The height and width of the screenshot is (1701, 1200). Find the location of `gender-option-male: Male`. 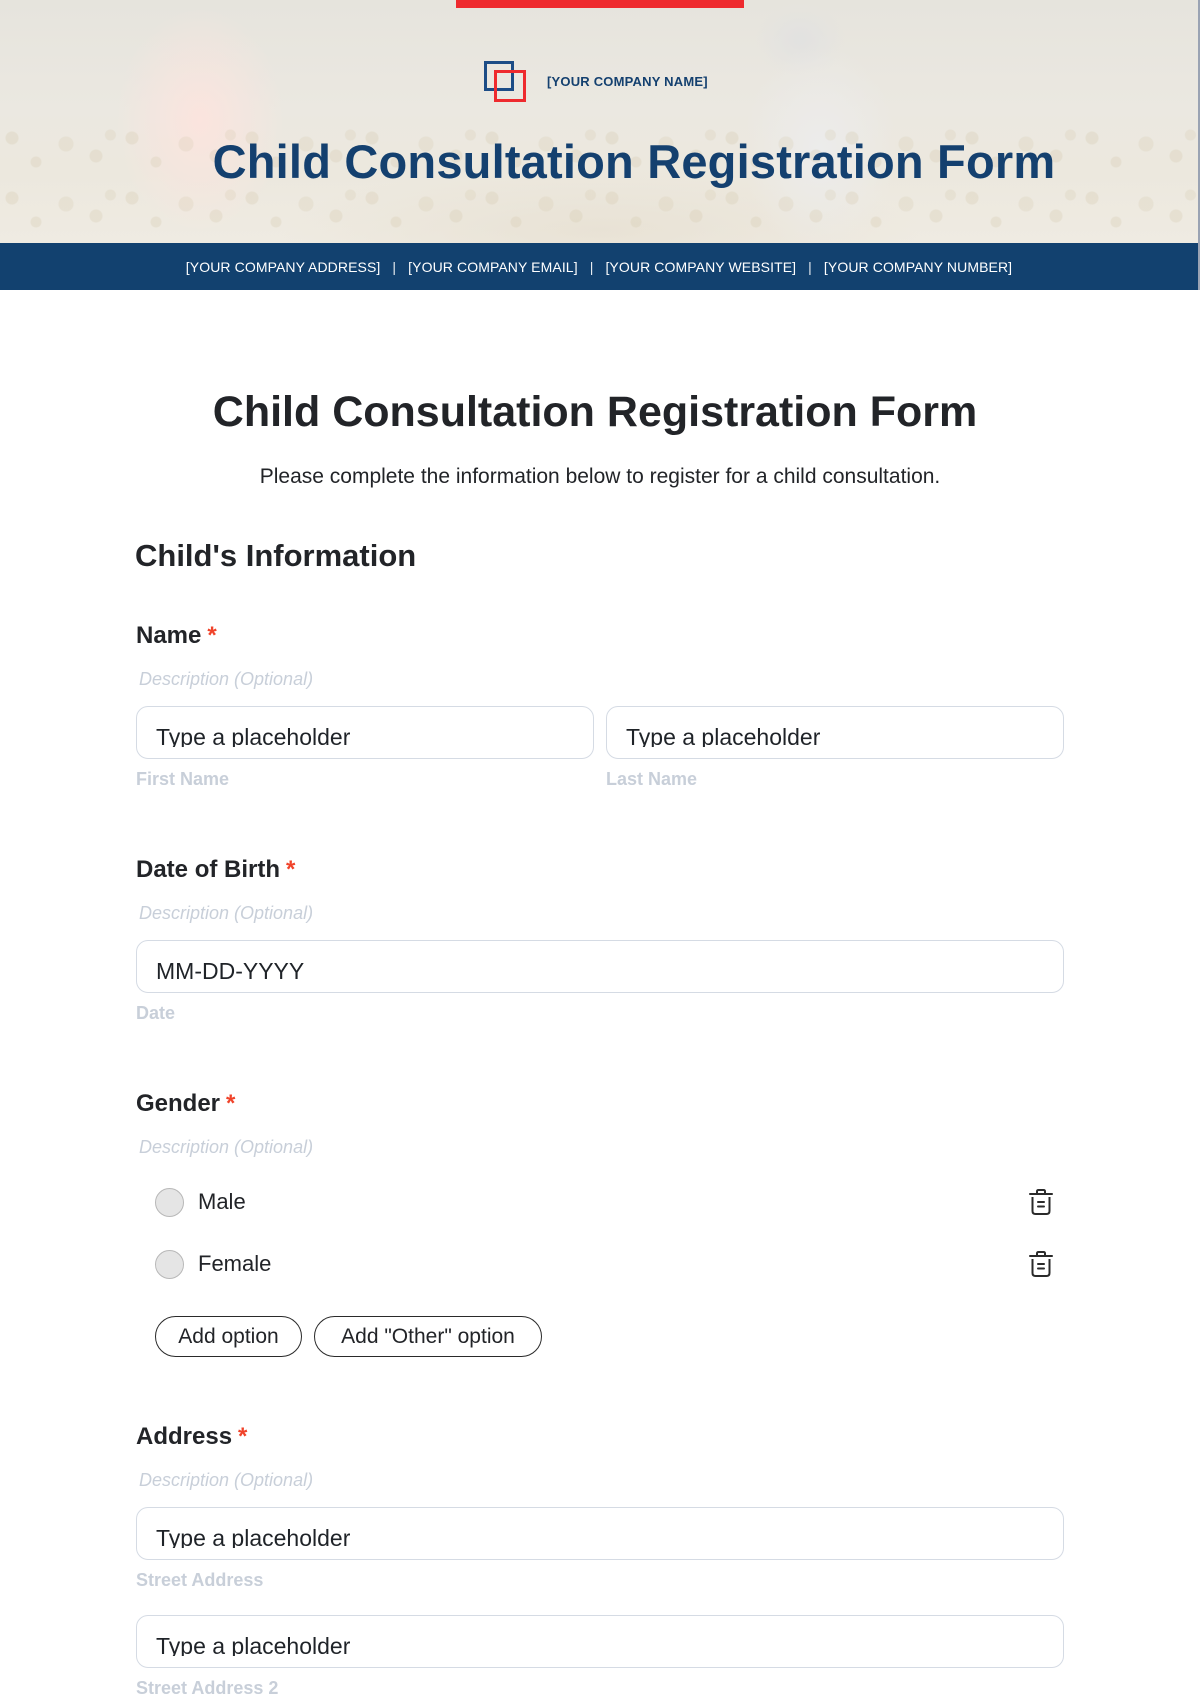

gender-option-male: Male is located at coordinates (605, 1202).